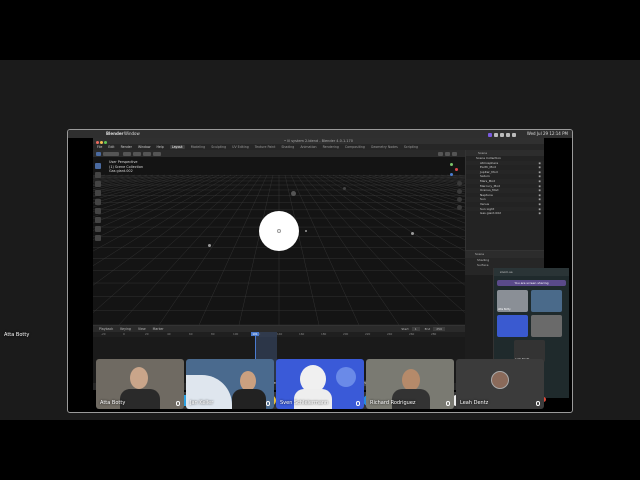 The image size is (640, 480). I want to click on tab-shading: Shading, so click(287, 147).